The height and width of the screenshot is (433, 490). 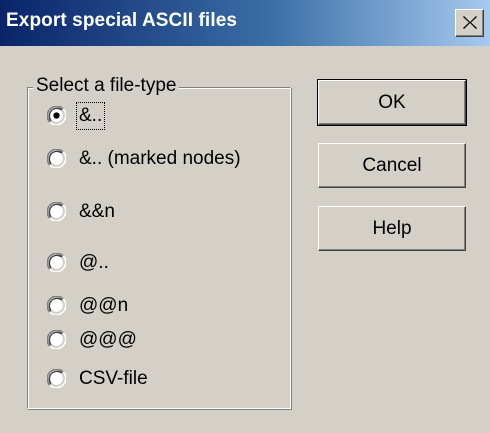 I want to click on window-title: Export special ASCII files, so click(x=122, y=20).